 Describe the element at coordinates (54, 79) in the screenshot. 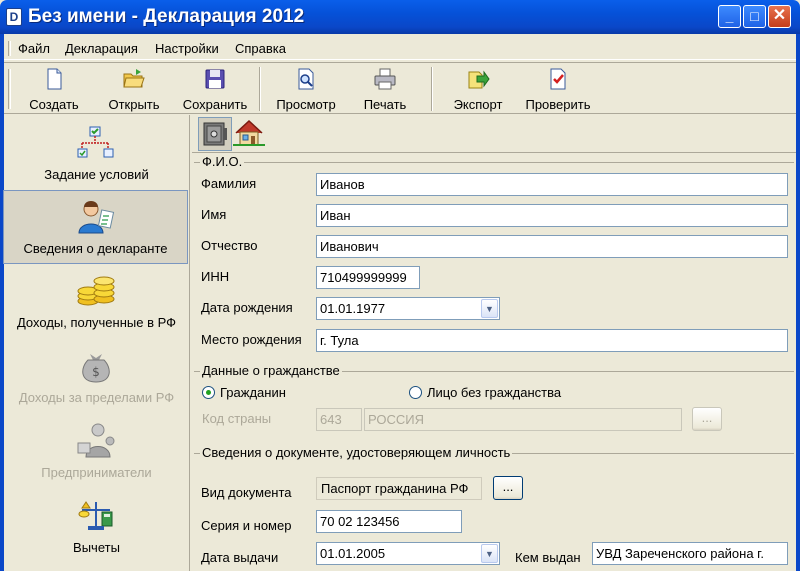

I see `new-document-icon` at that location.